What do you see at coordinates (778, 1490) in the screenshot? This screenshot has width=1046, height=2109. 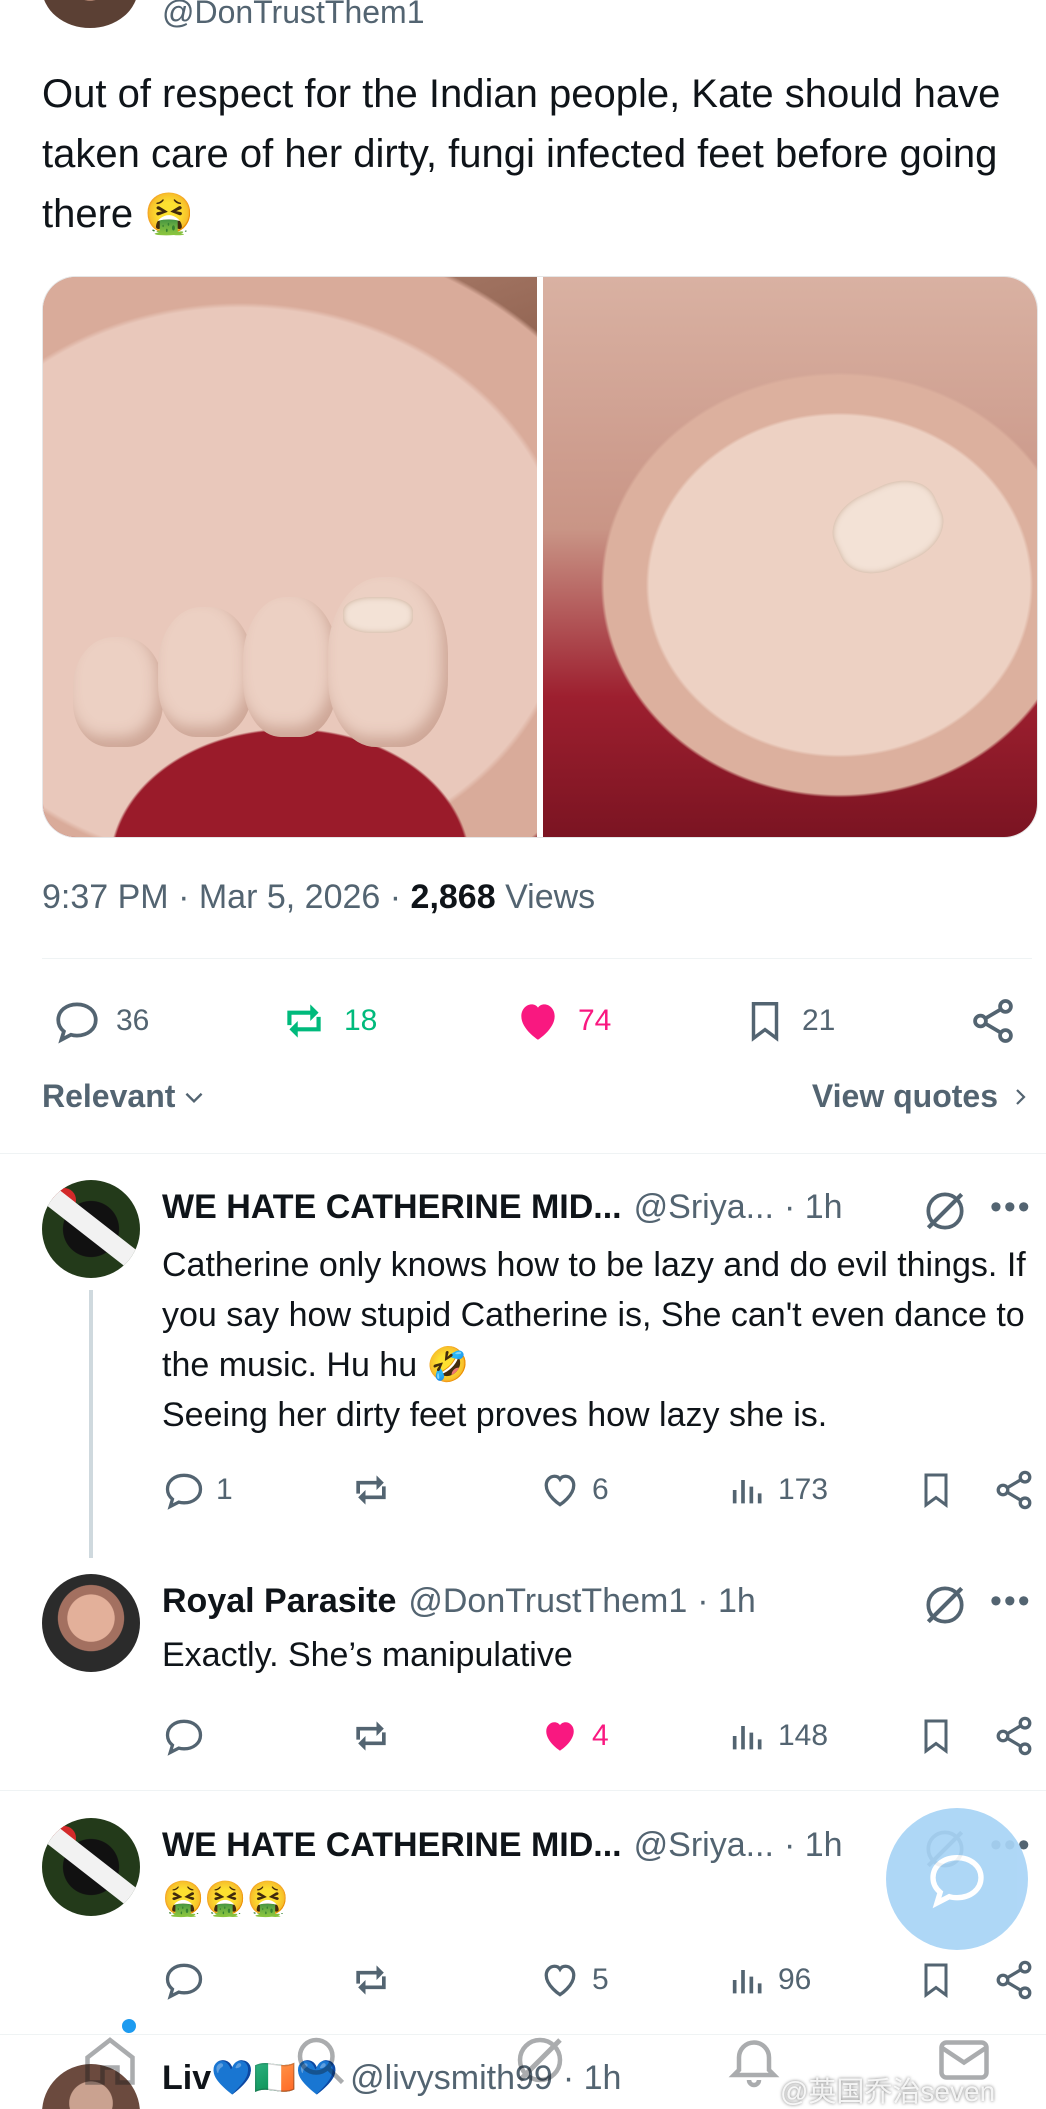 I see `views-button: 173` at bounding box center [778, 1490].